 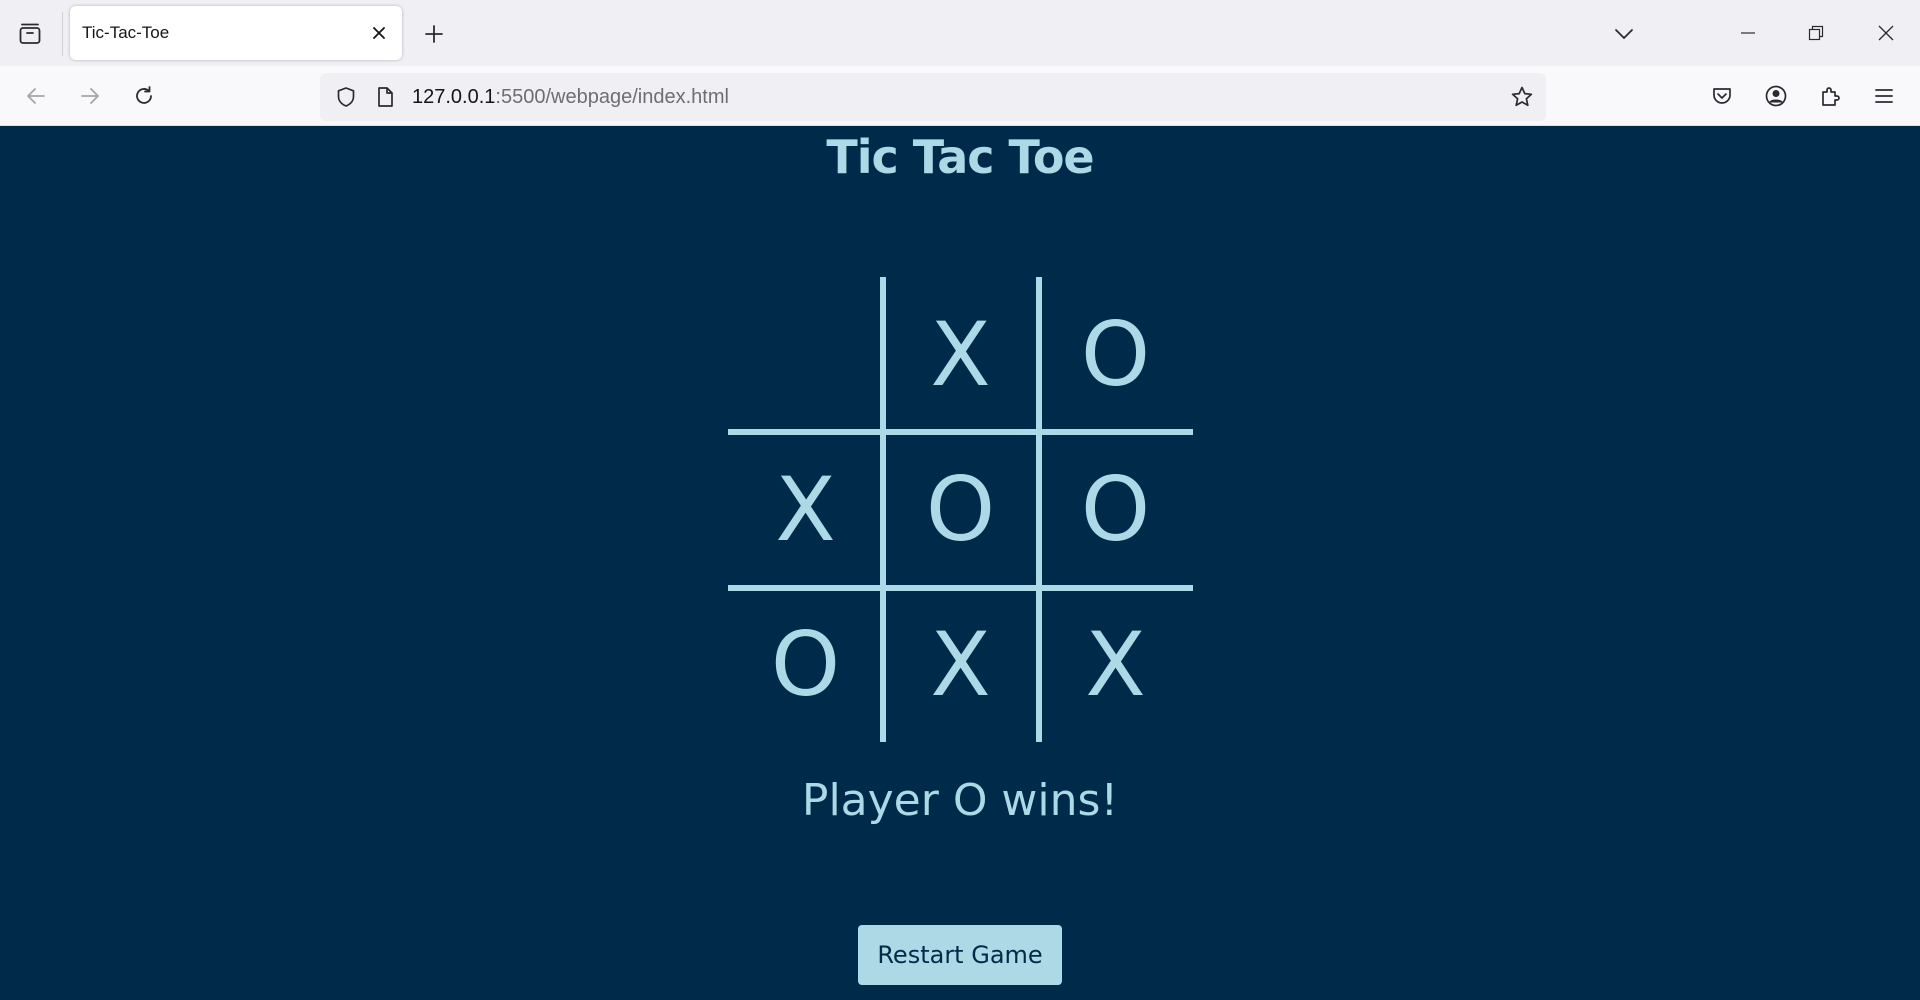 What do you see at coordinates (960, 33) in the screenshot?
I see `browser-tab-bar: Tic-Tac-Toe` at bounding box center [960, 33].